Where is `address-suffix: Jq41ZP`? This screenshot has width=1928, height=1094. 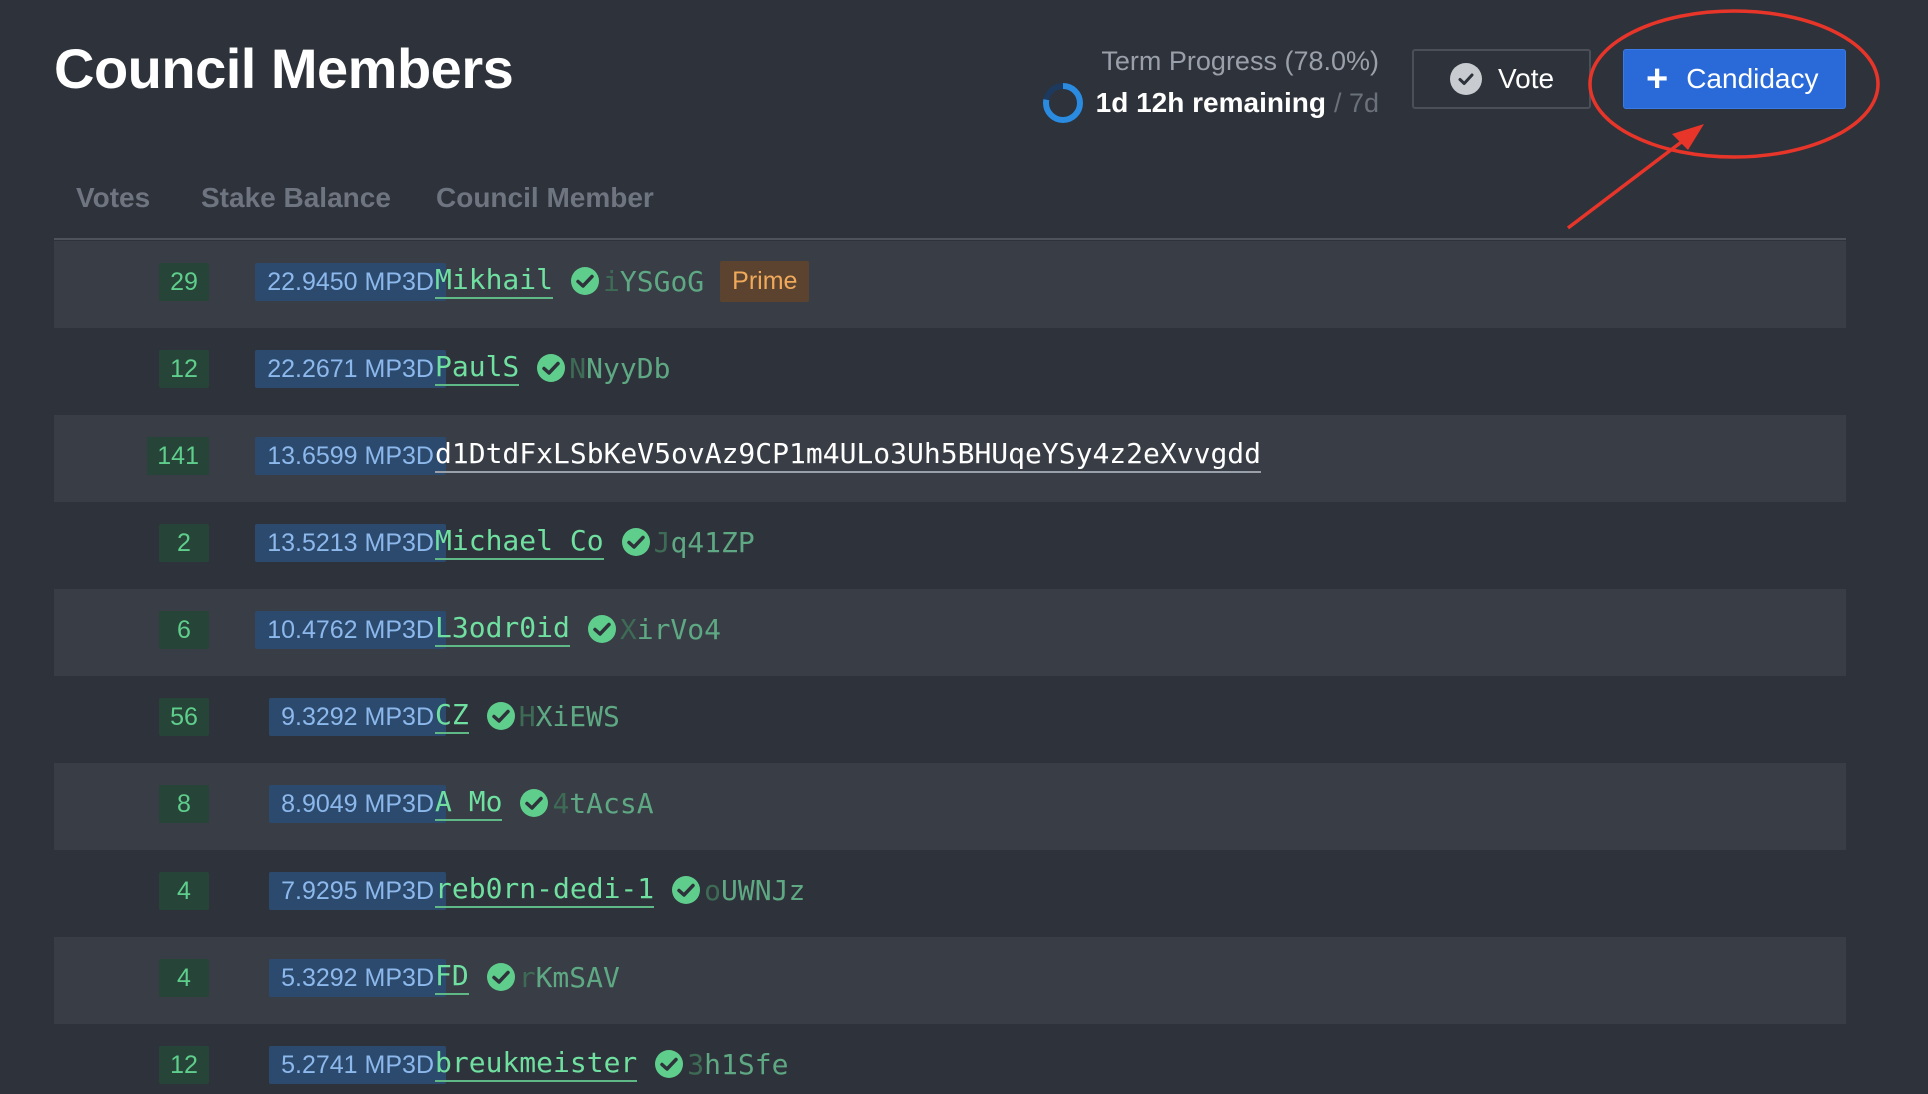 address-suffix: Jq41ZP is located at coordinates (704, 542).